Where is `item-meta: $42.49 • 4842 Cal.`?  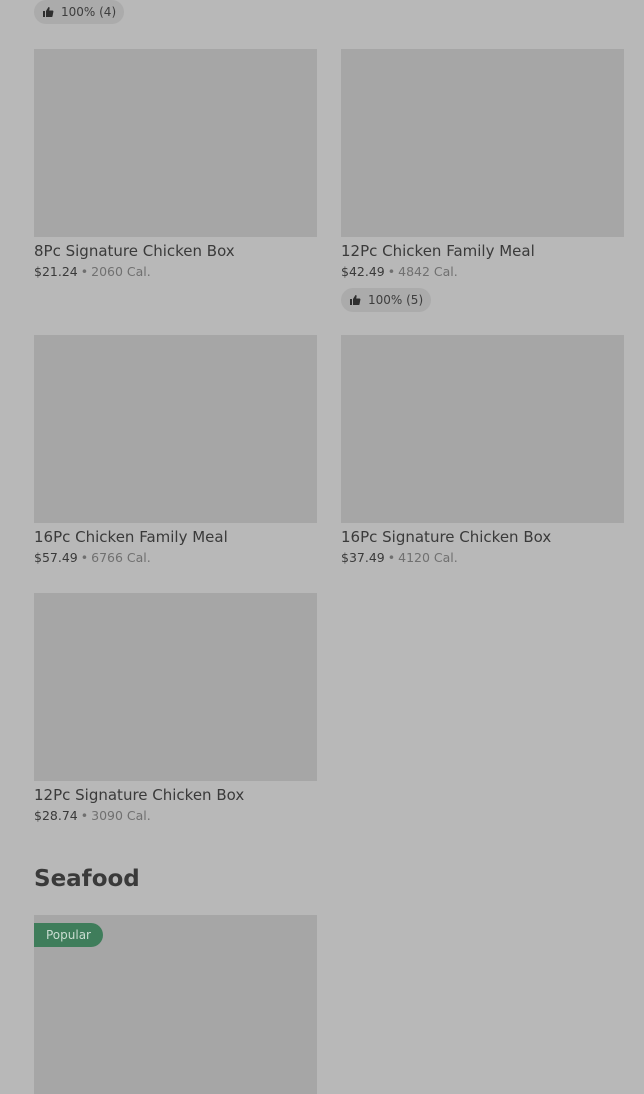 item-meta: $42.49 • 4842 Cal. is located at coordinates (482, 272).